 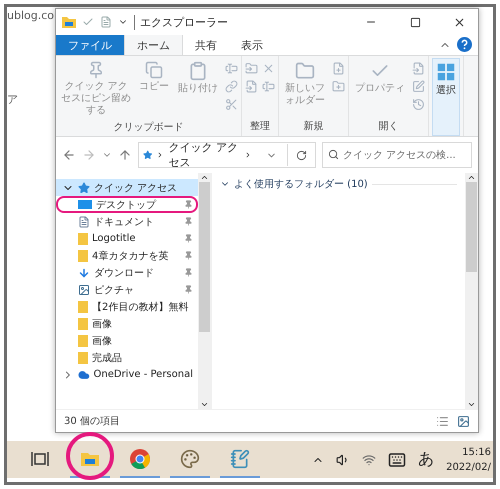 I want to click on page-text: ア, so click(x=13, y=99).